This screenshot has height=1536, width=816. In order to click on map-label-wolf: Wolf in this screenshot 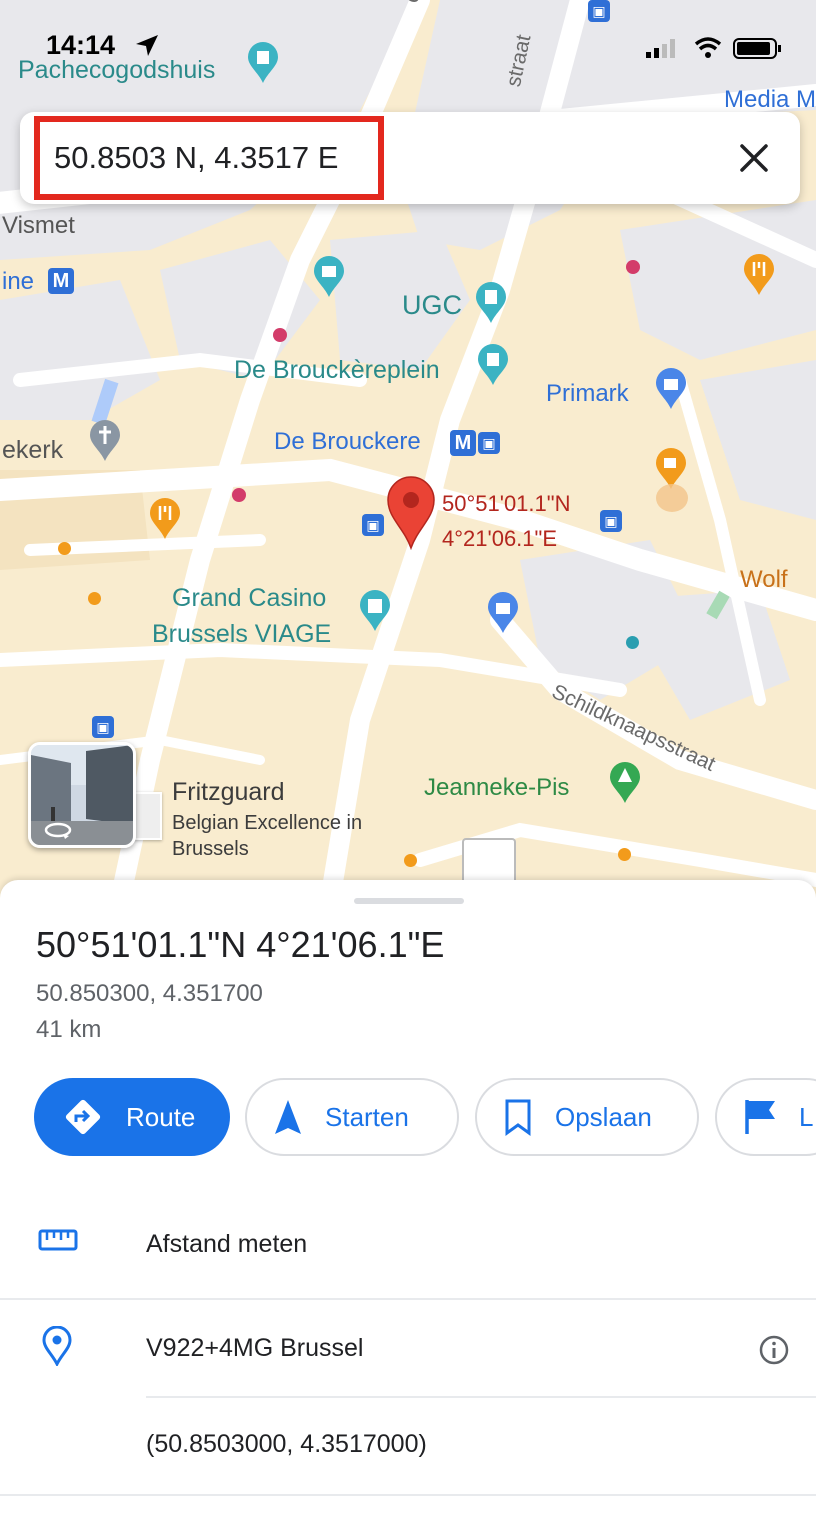, I will do `click(764, 580)`.